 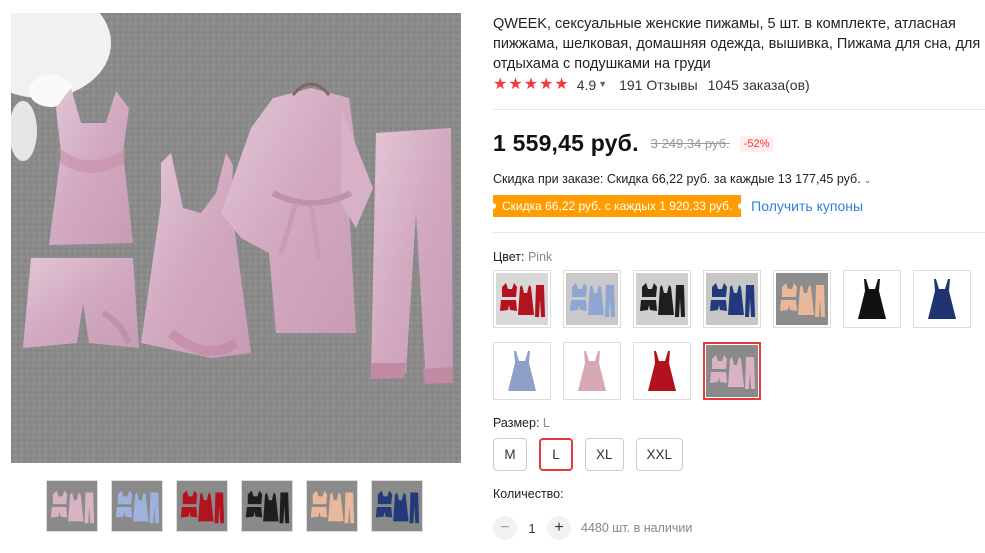 I want to click on color-label: Цвет: Pink, so click(x=522, y=257).